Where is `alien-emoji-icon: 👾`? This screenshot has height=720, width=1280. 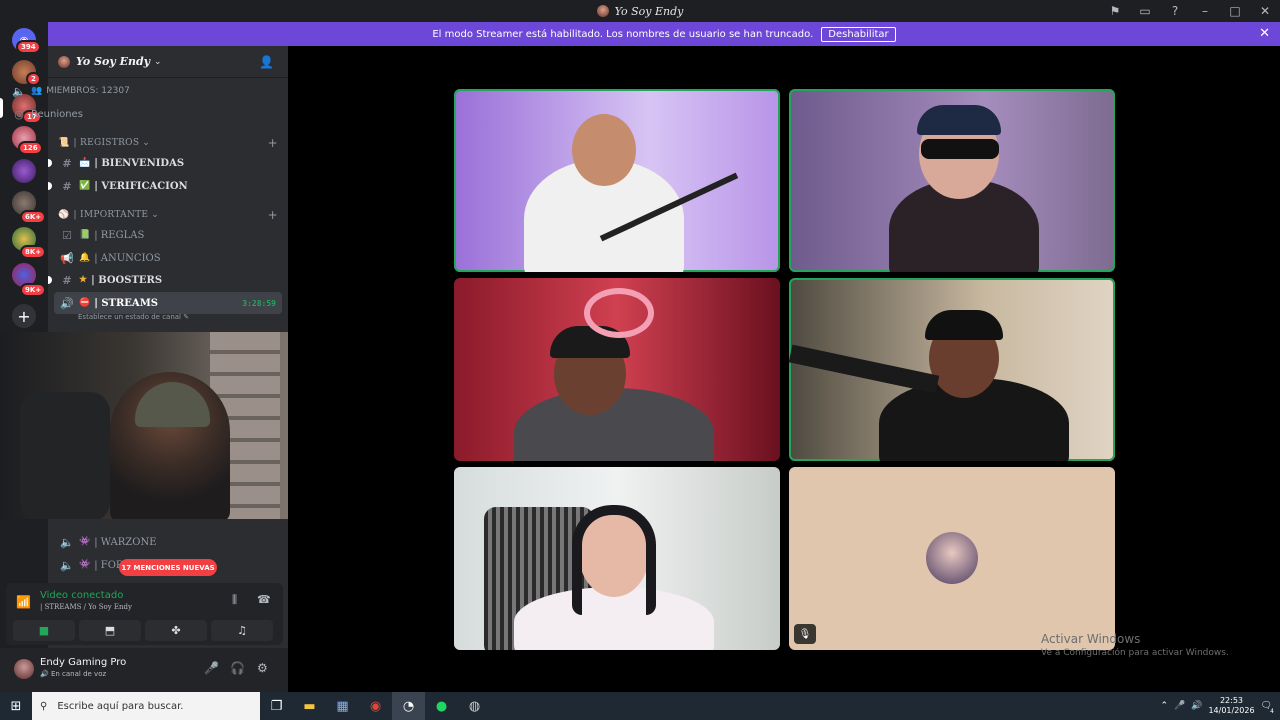
alien-emoji-icon: 👾 is located at coordinates (85, 565).